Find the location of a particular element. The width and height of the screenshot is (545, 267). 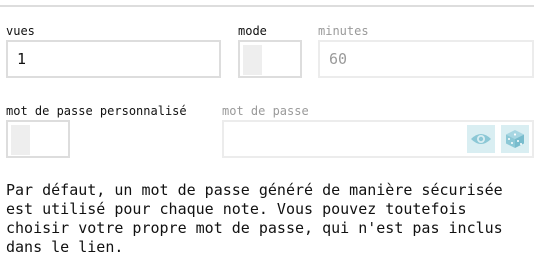

mode-toggle is located at coordinates (270, 59).